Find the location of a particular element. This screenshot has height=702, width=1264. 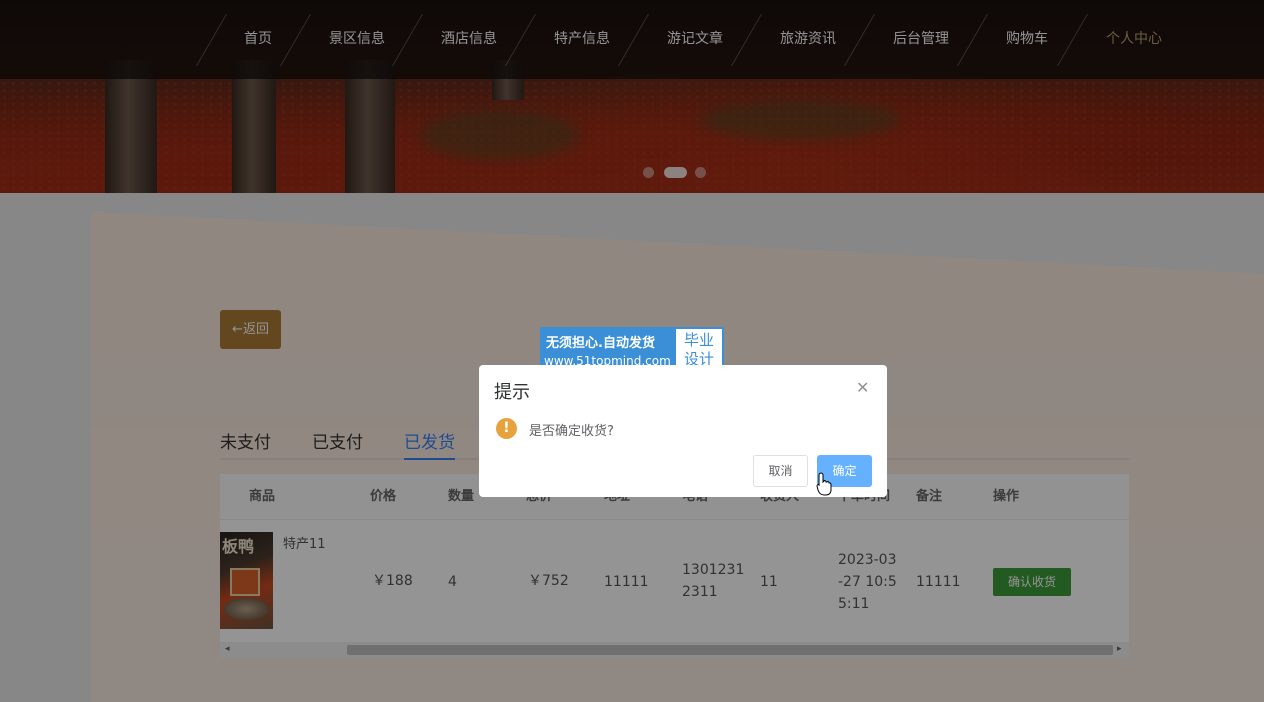

hand-cursor-icon is located at coordinates (824, 484).